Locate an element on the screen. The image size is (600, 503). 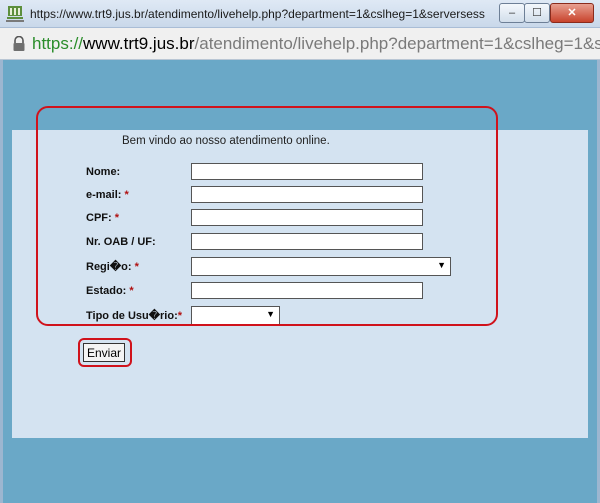
window-border-left is located at coordinates (1, 281).